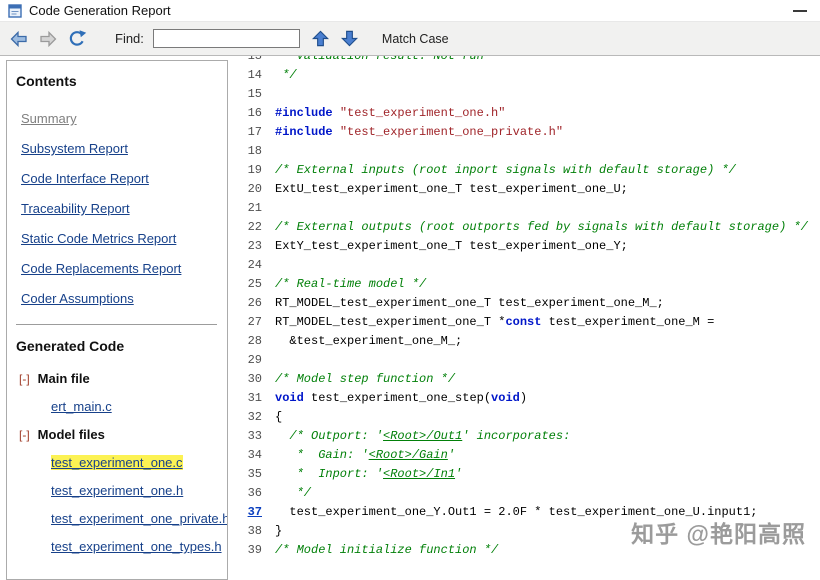 Image resolution: width=820 pixels, height=580 pixels. Describe the element at coordinates (254, 378) in the screenshot. I see `line-number: 30` at that location.